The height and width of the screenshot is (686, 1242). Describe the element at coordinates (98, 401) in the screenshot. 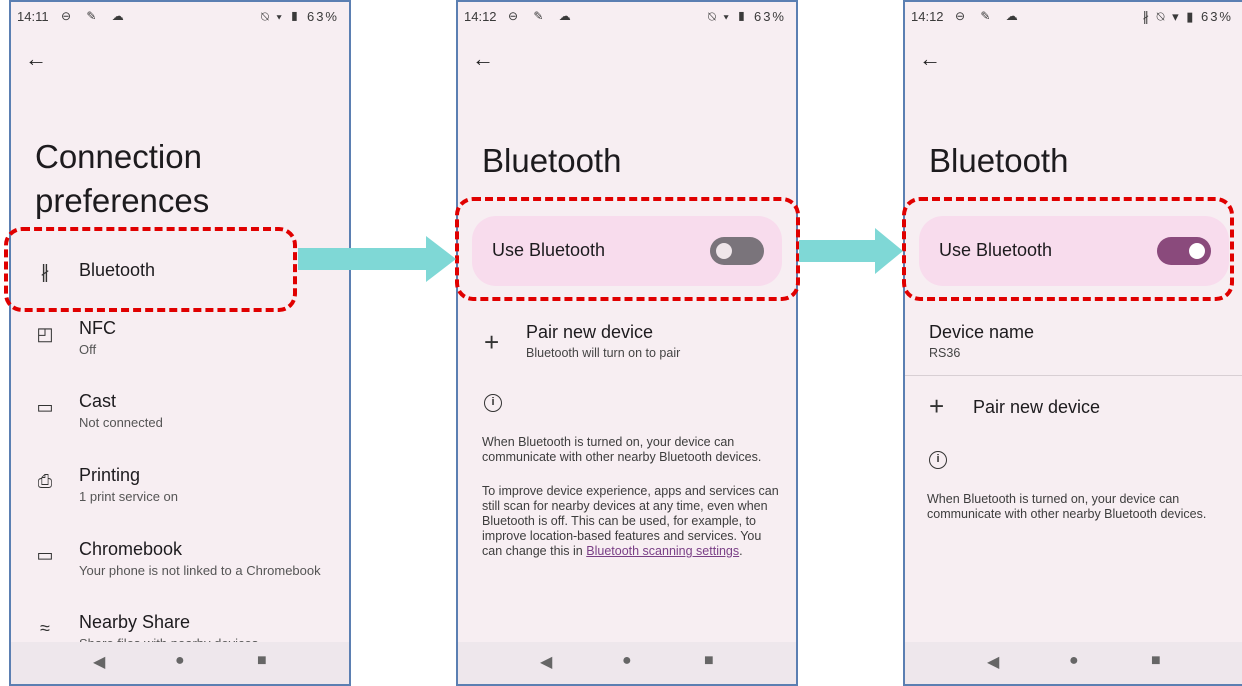

I see `list-item-label: Cast` at that location.